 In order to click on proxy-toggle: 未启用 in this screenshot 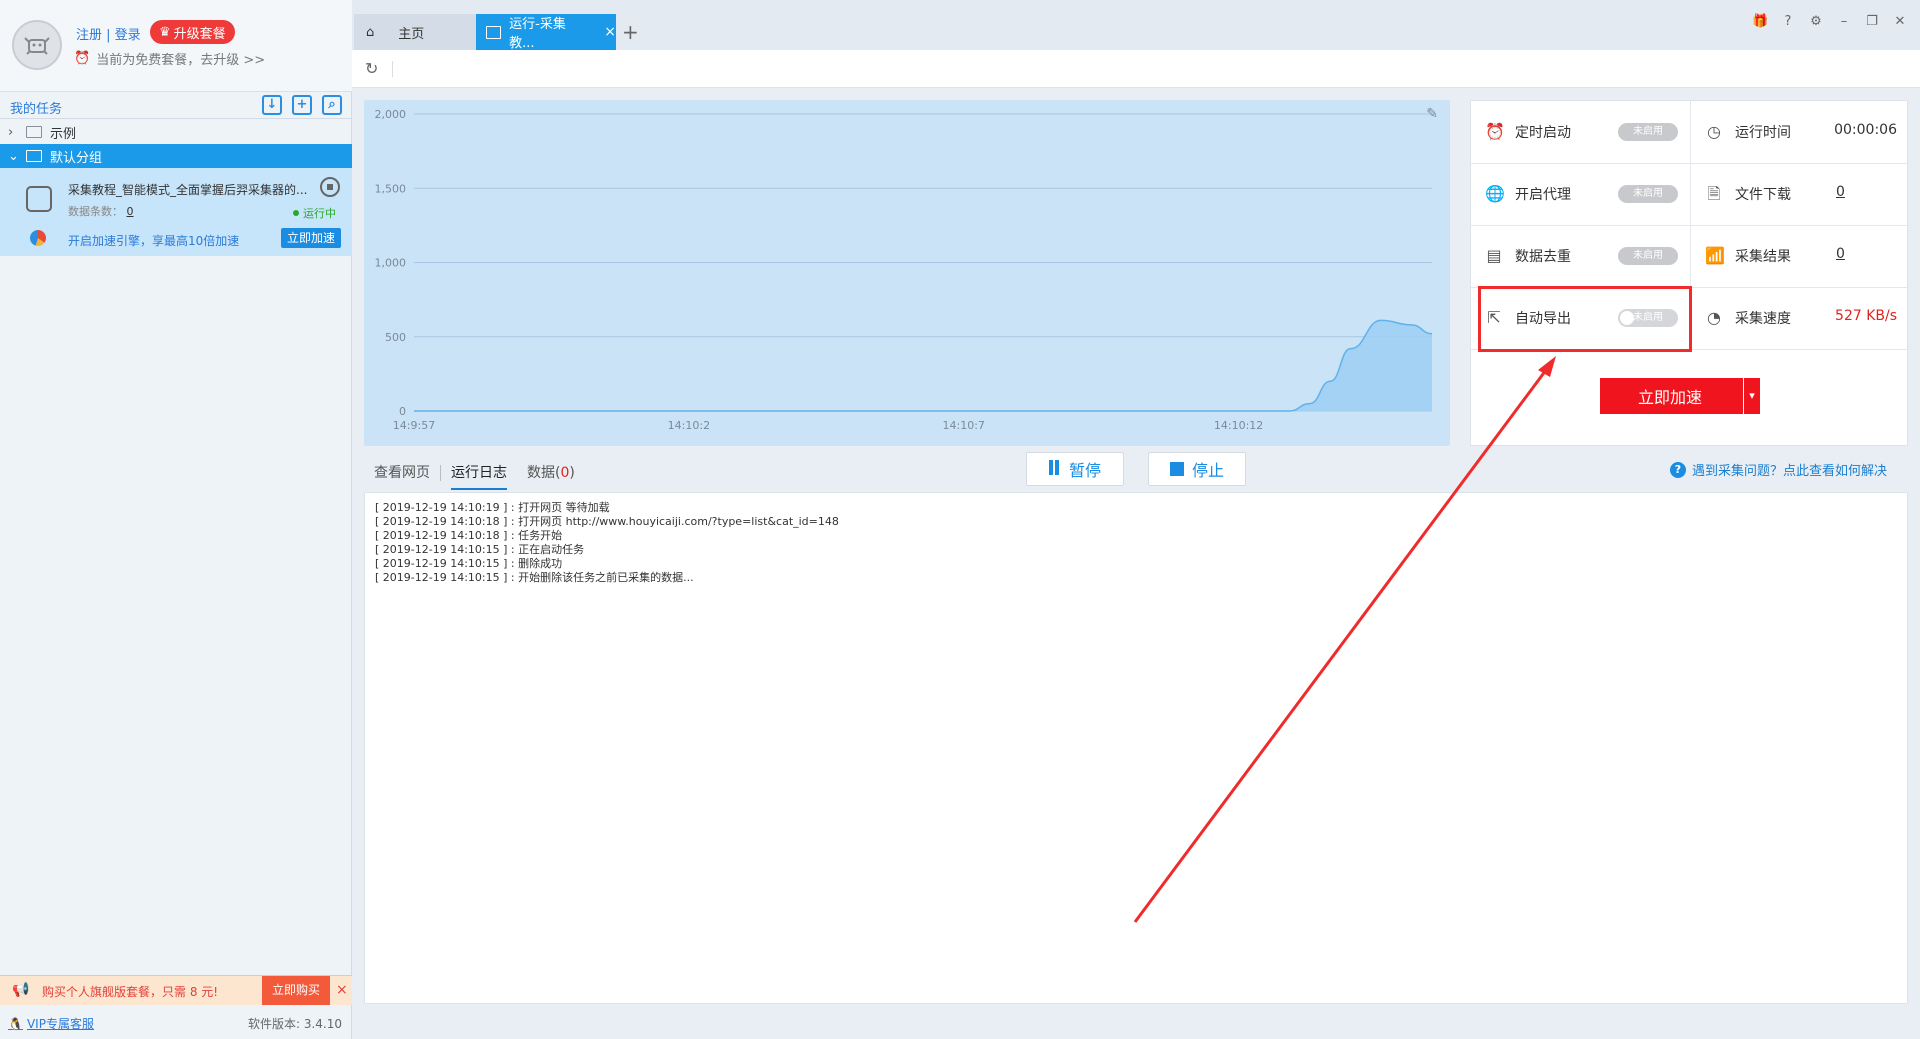, I will do `click(1648, 194)`.